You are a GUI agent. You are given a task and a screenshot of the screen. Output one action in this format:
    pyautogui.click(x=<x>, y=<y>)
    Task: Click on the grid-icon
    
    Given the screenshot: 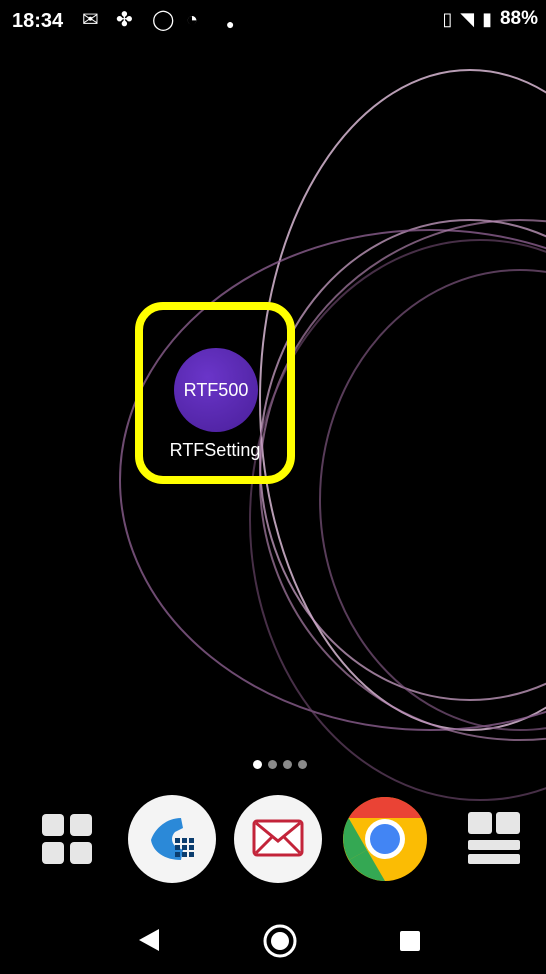 What is the action you would take?
    pyautogui.click(x=67, y=839)
    